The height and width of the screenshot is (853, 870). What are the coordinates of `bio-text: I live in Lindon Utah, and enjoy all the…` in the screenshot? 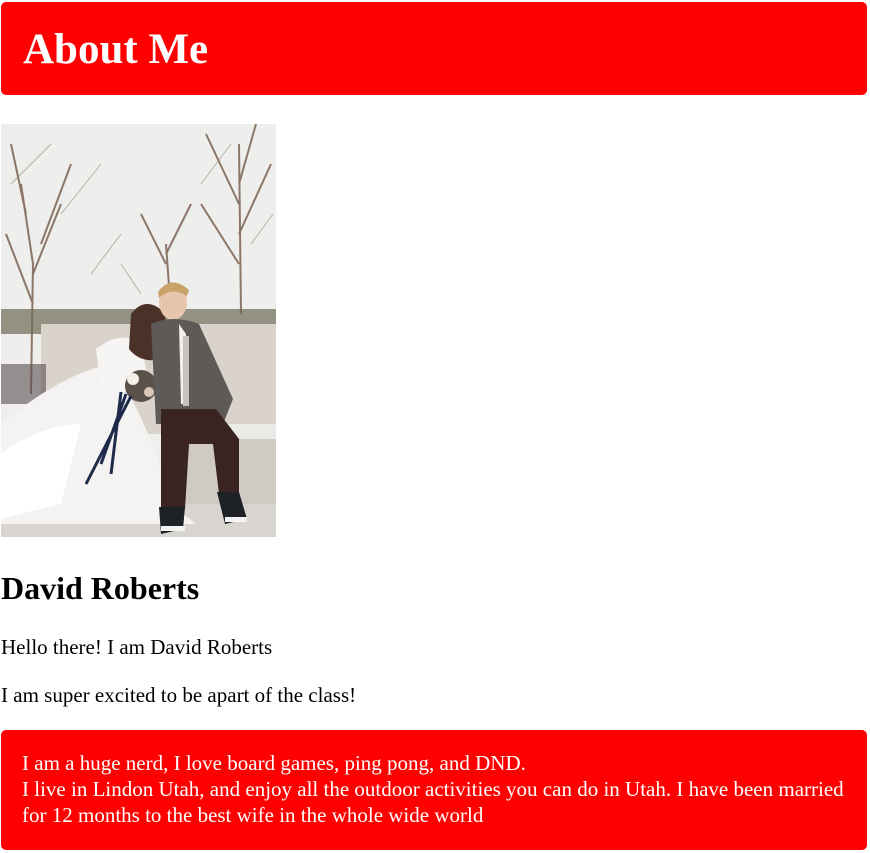 It's located at (433, 802).